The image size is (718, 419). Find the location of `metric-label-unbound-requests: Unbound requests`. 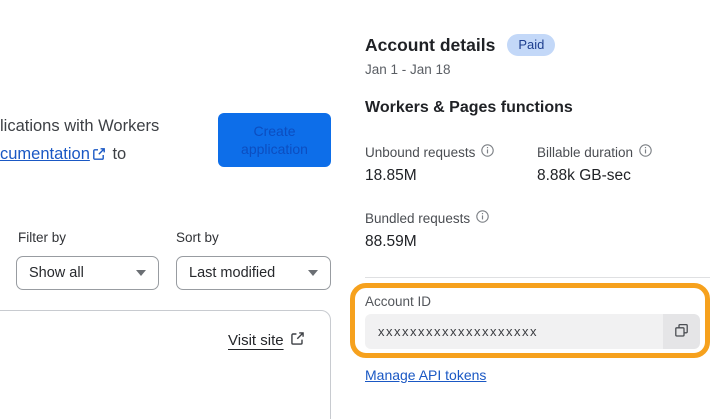

metric-label-unbound-requests: Unbound requests is located at coordinates (430, 152).